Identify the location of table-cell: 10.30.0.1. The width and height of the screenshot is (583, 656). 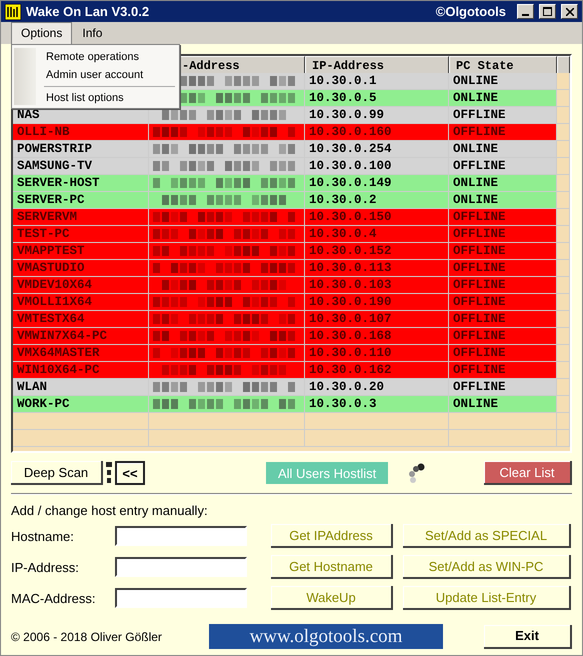
(377, 81).